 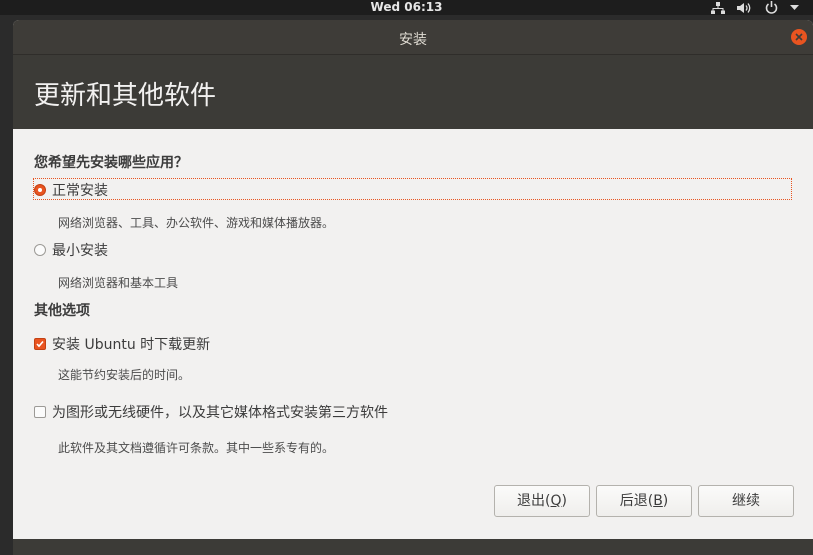 I want to click on menu-arrow-icon, so click(x=794, y=7).